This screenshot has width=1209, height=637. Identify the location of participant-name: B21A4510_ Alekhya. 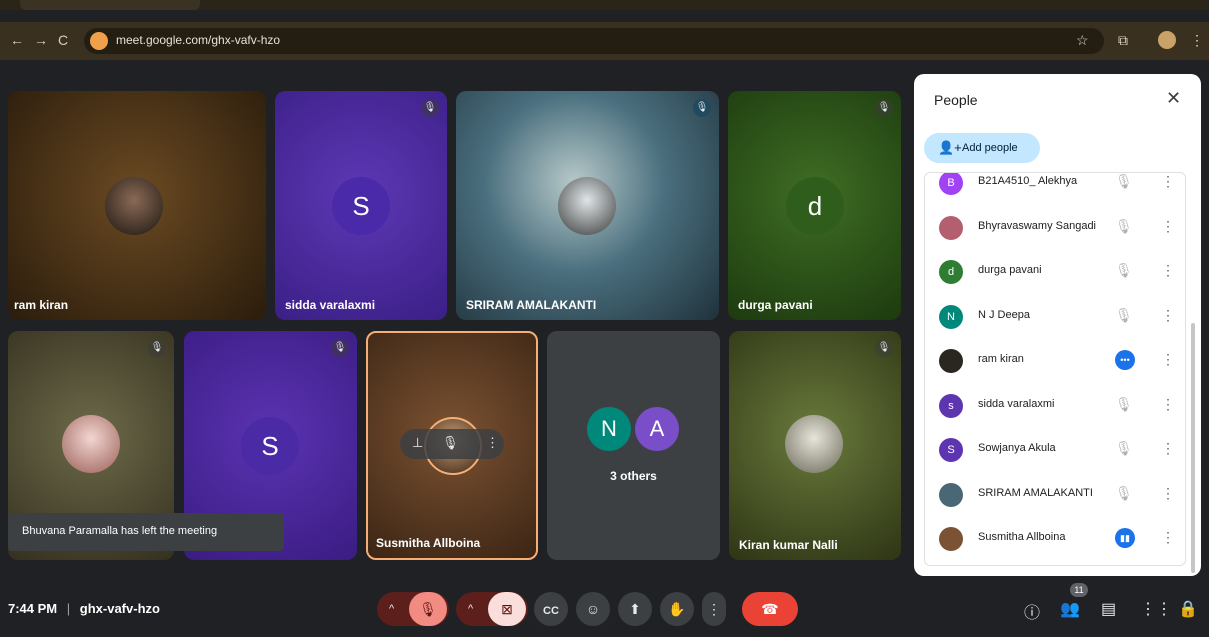
(1028, 181).